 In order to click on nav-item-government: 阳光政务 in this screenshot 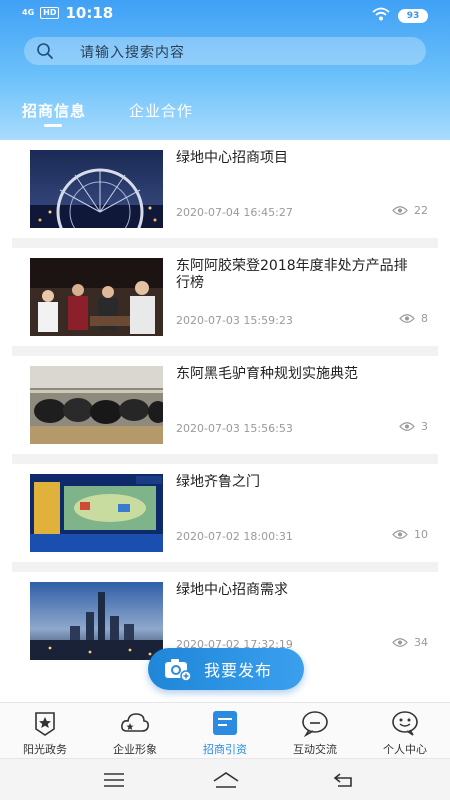, I will do `click(45, 730)`.